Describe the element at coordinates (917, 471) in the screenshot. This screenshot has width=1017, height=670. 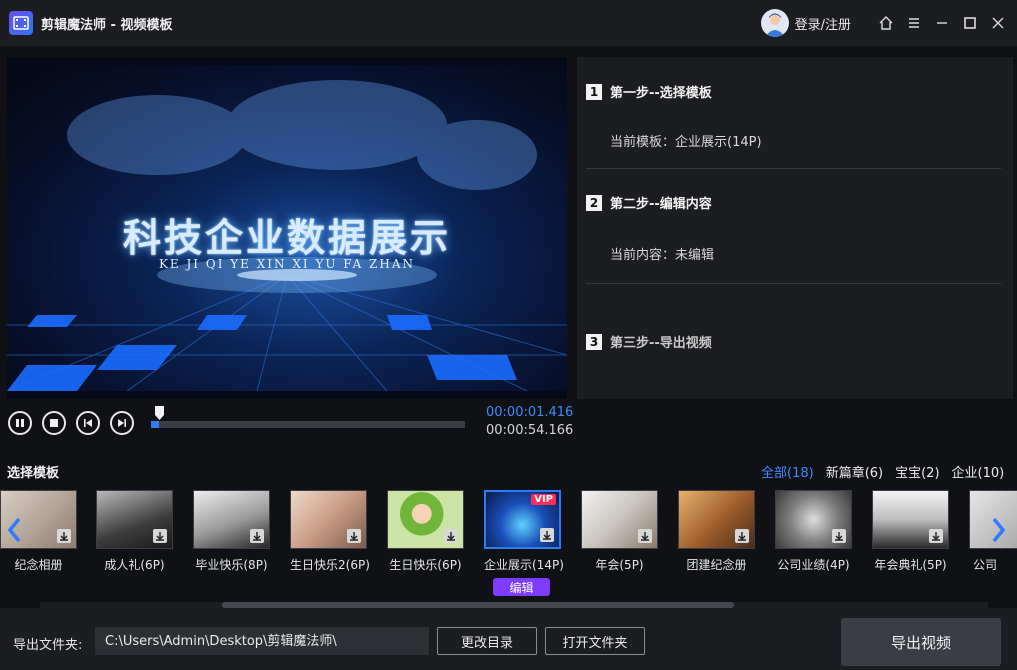
I see `filter-baby: 宝宝(2)` at that location.